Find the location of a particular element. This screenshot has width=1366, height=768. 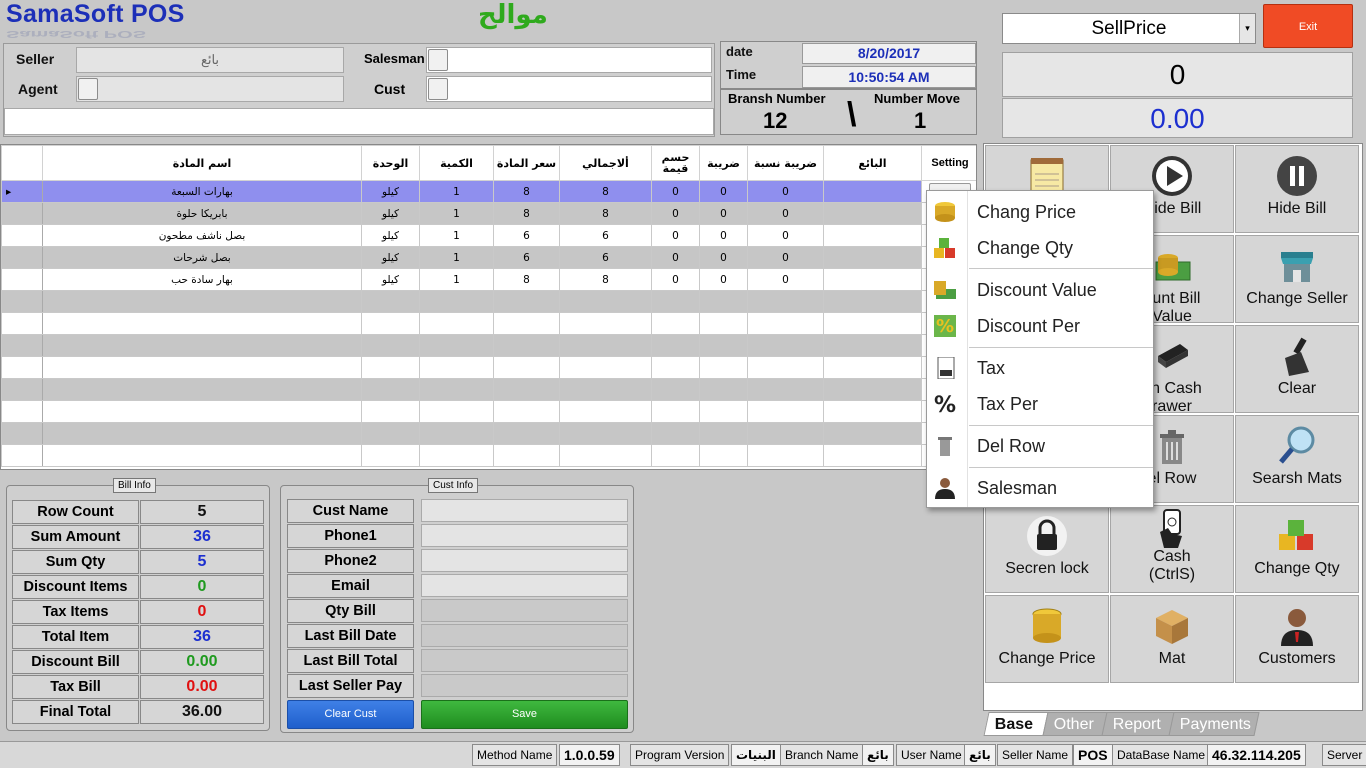

table-cell: بابريكا حلوة is located at coordinates (202, 213).